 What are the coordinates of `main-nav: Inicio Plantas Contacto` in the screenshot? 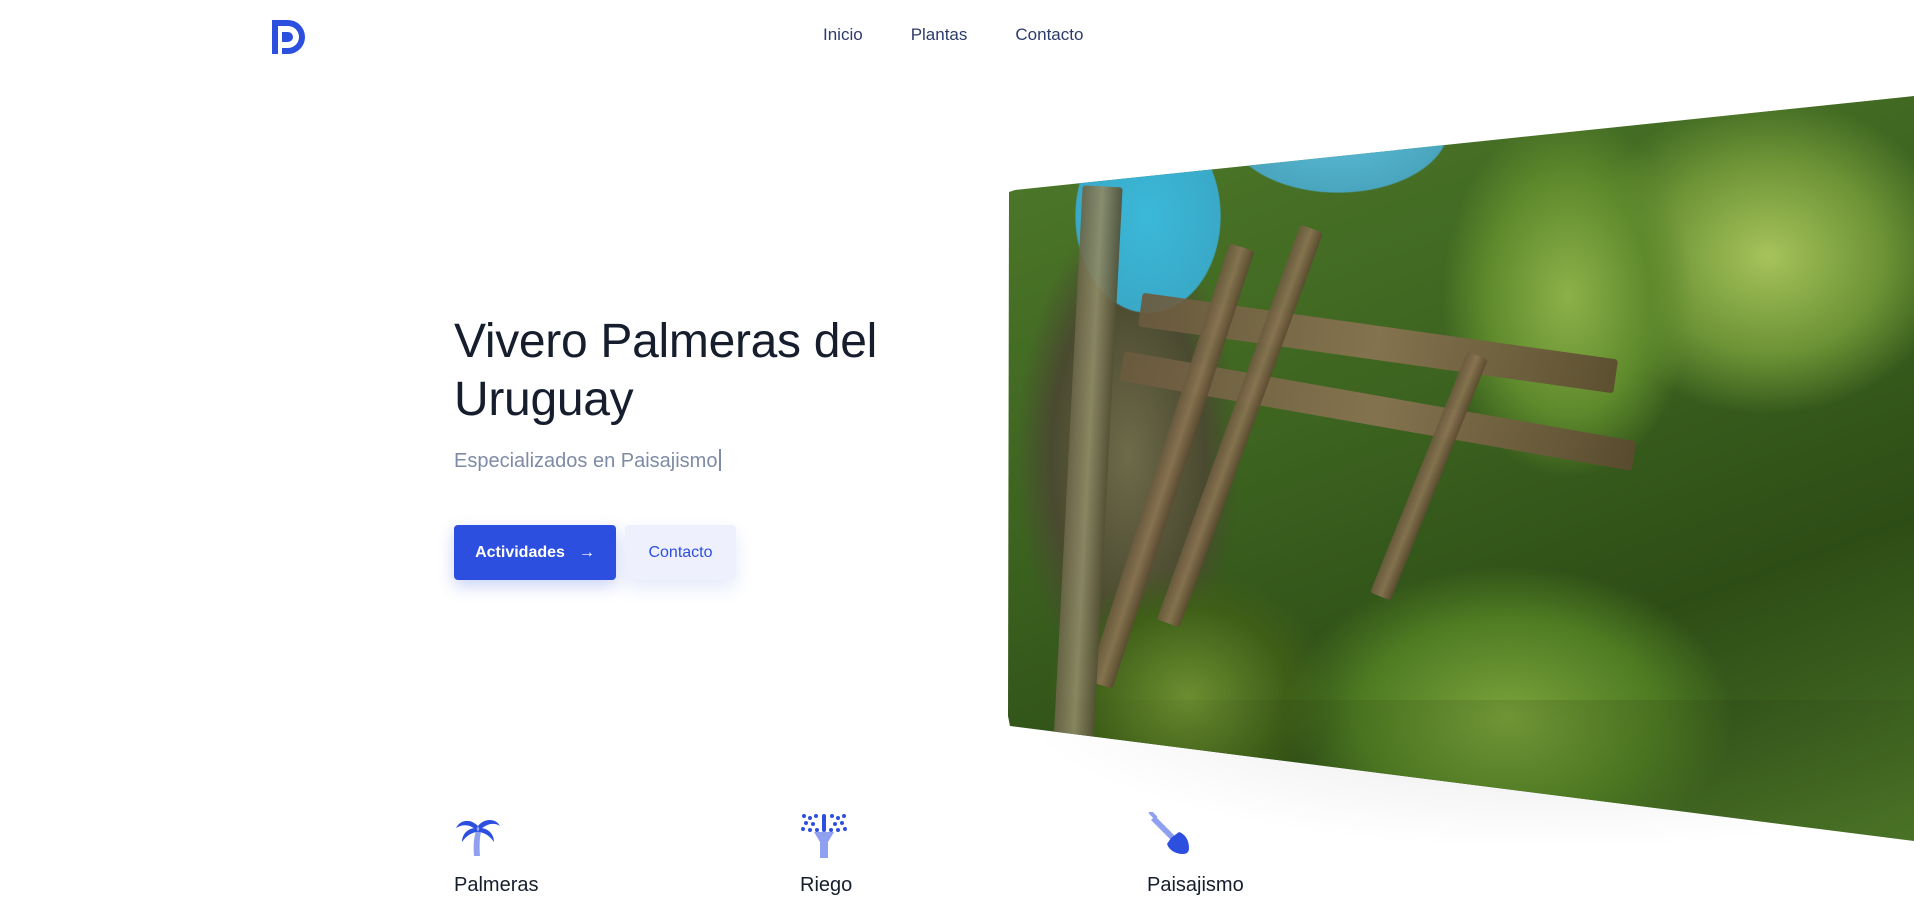 It's located at (953, 35).